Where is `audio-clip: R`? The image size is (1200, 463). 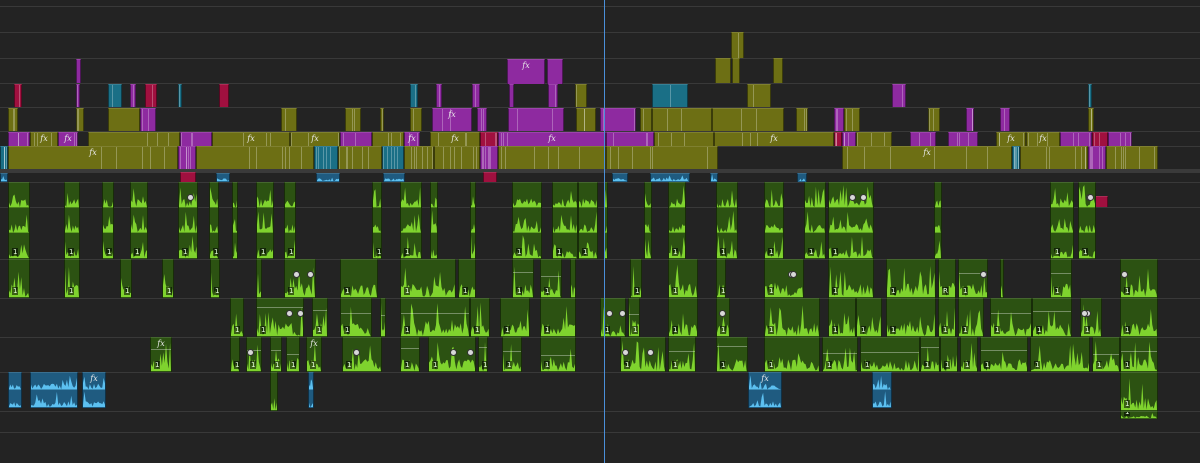
audio-clip: R is located at coordinates (947, 278).